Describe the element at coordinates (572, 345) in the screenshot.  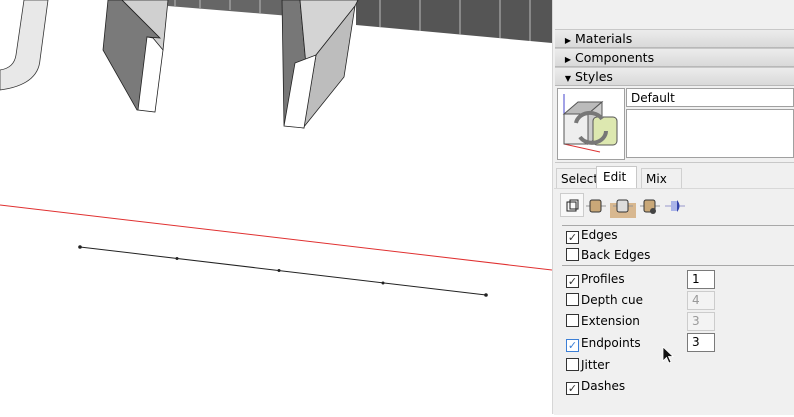
I see `endpoints-checkbox: ✓` at that location.